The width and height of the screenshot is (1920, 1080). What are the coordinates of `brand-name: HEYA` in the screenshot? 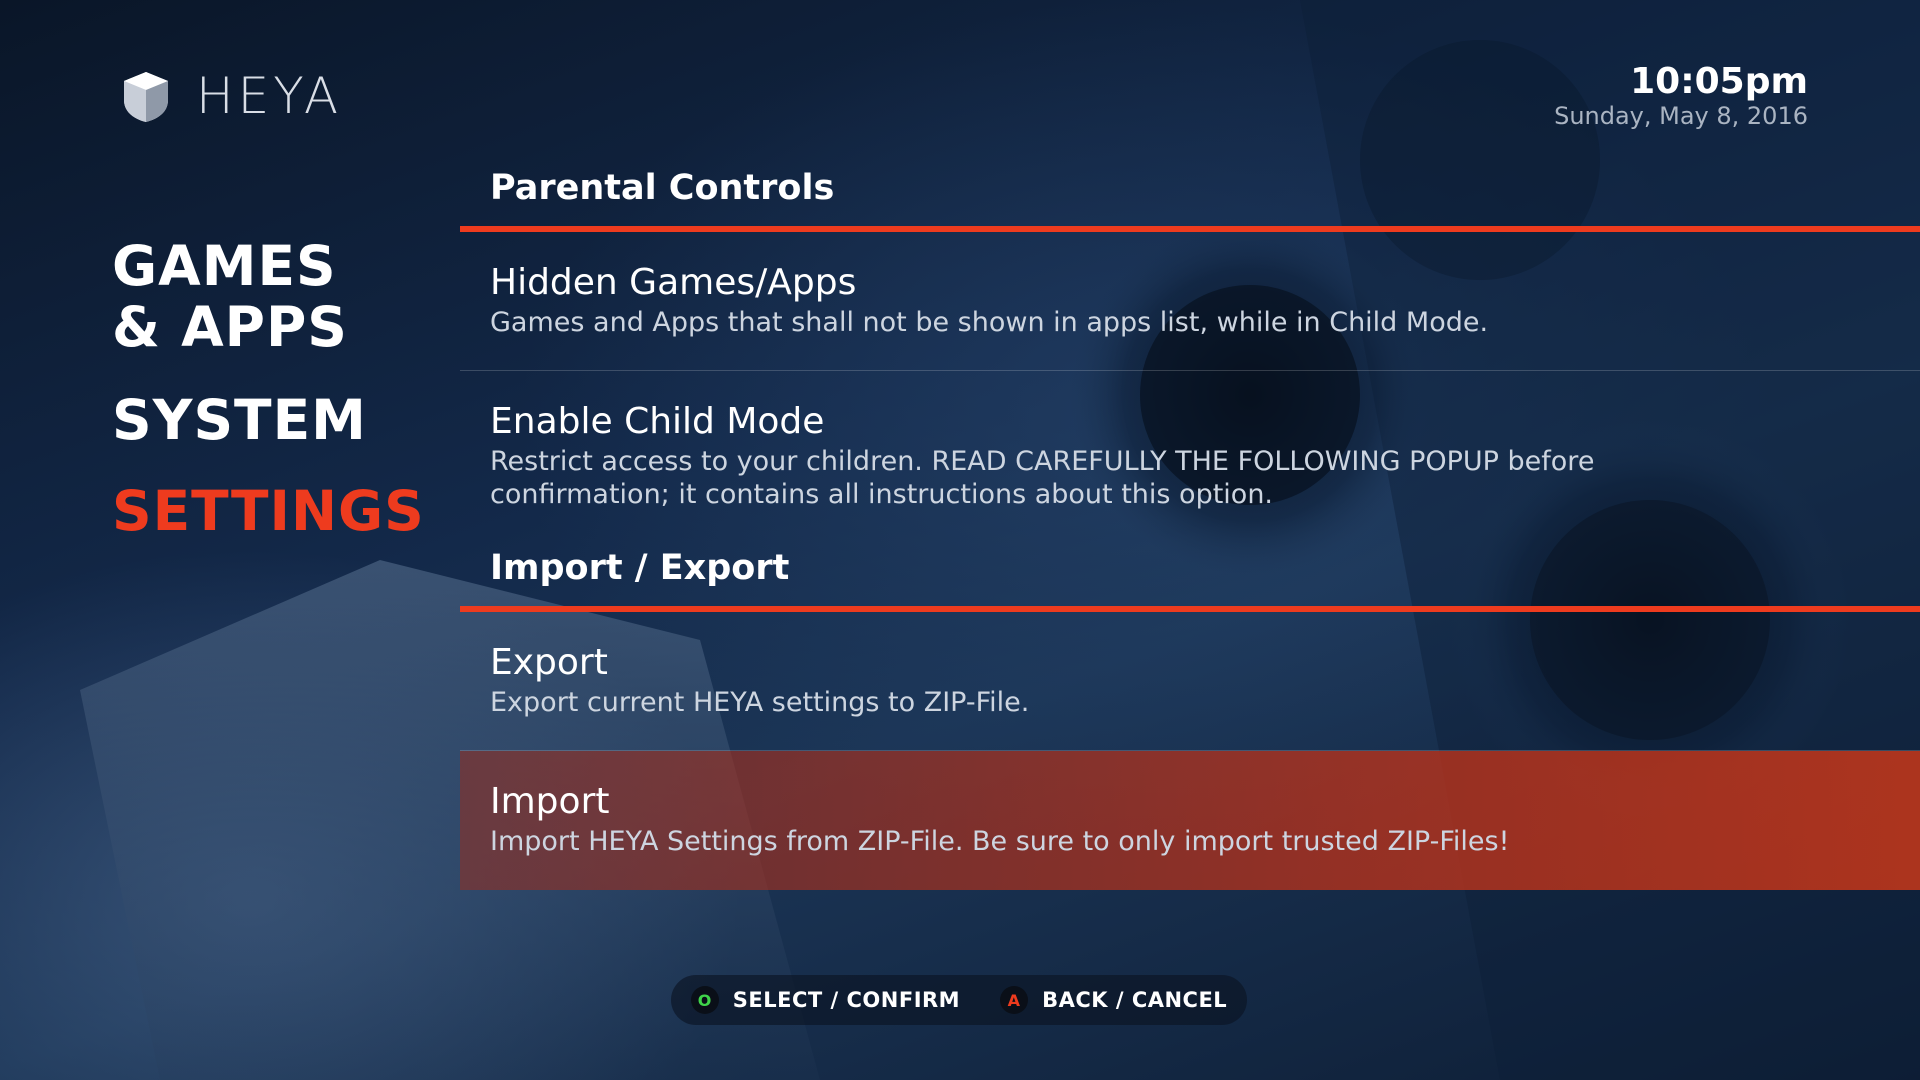 It's located at (269, 96).